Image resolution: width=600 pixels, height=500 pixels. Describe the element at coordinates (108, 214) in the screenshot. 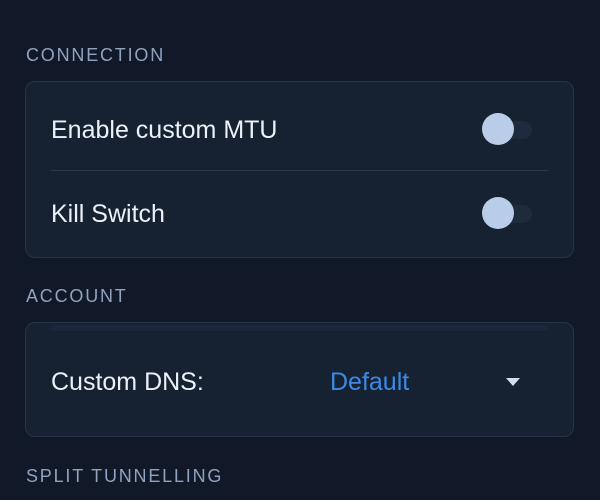

I see `kill-switch-label: Kill Switch` at that location.